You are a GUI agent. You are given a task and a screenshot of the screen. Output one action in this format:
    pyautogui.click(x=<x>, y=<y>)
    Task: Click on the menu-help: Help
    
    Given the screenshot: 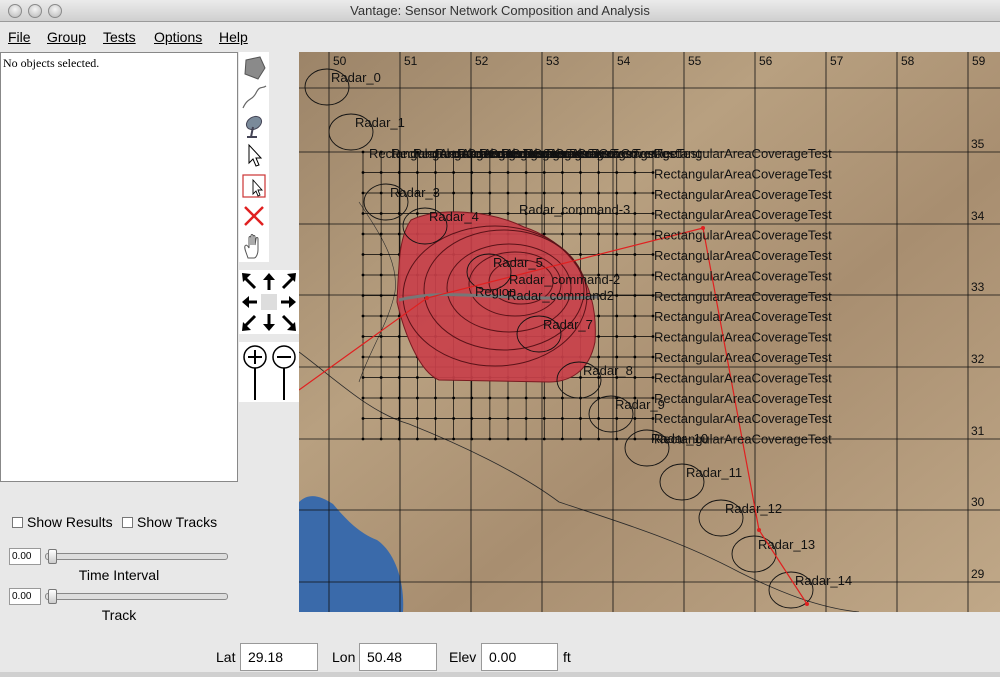 What is the action you would take?
    pyautogui.click(x=233, y=37)
    